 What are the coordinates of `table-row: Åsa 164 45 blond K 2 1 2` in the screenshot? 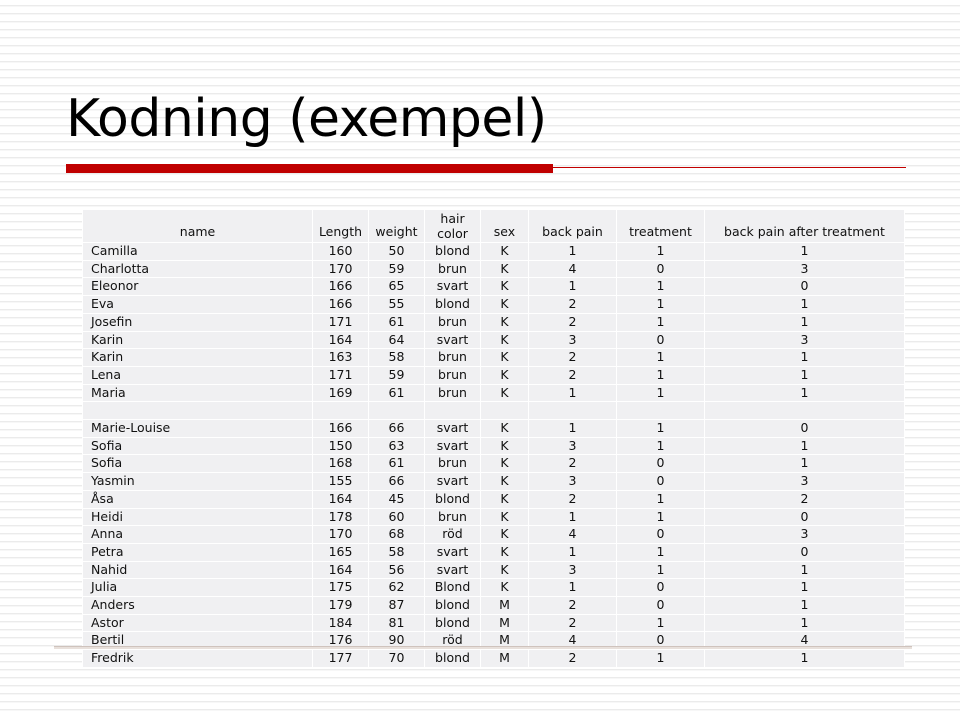 It's located at (493, 499).